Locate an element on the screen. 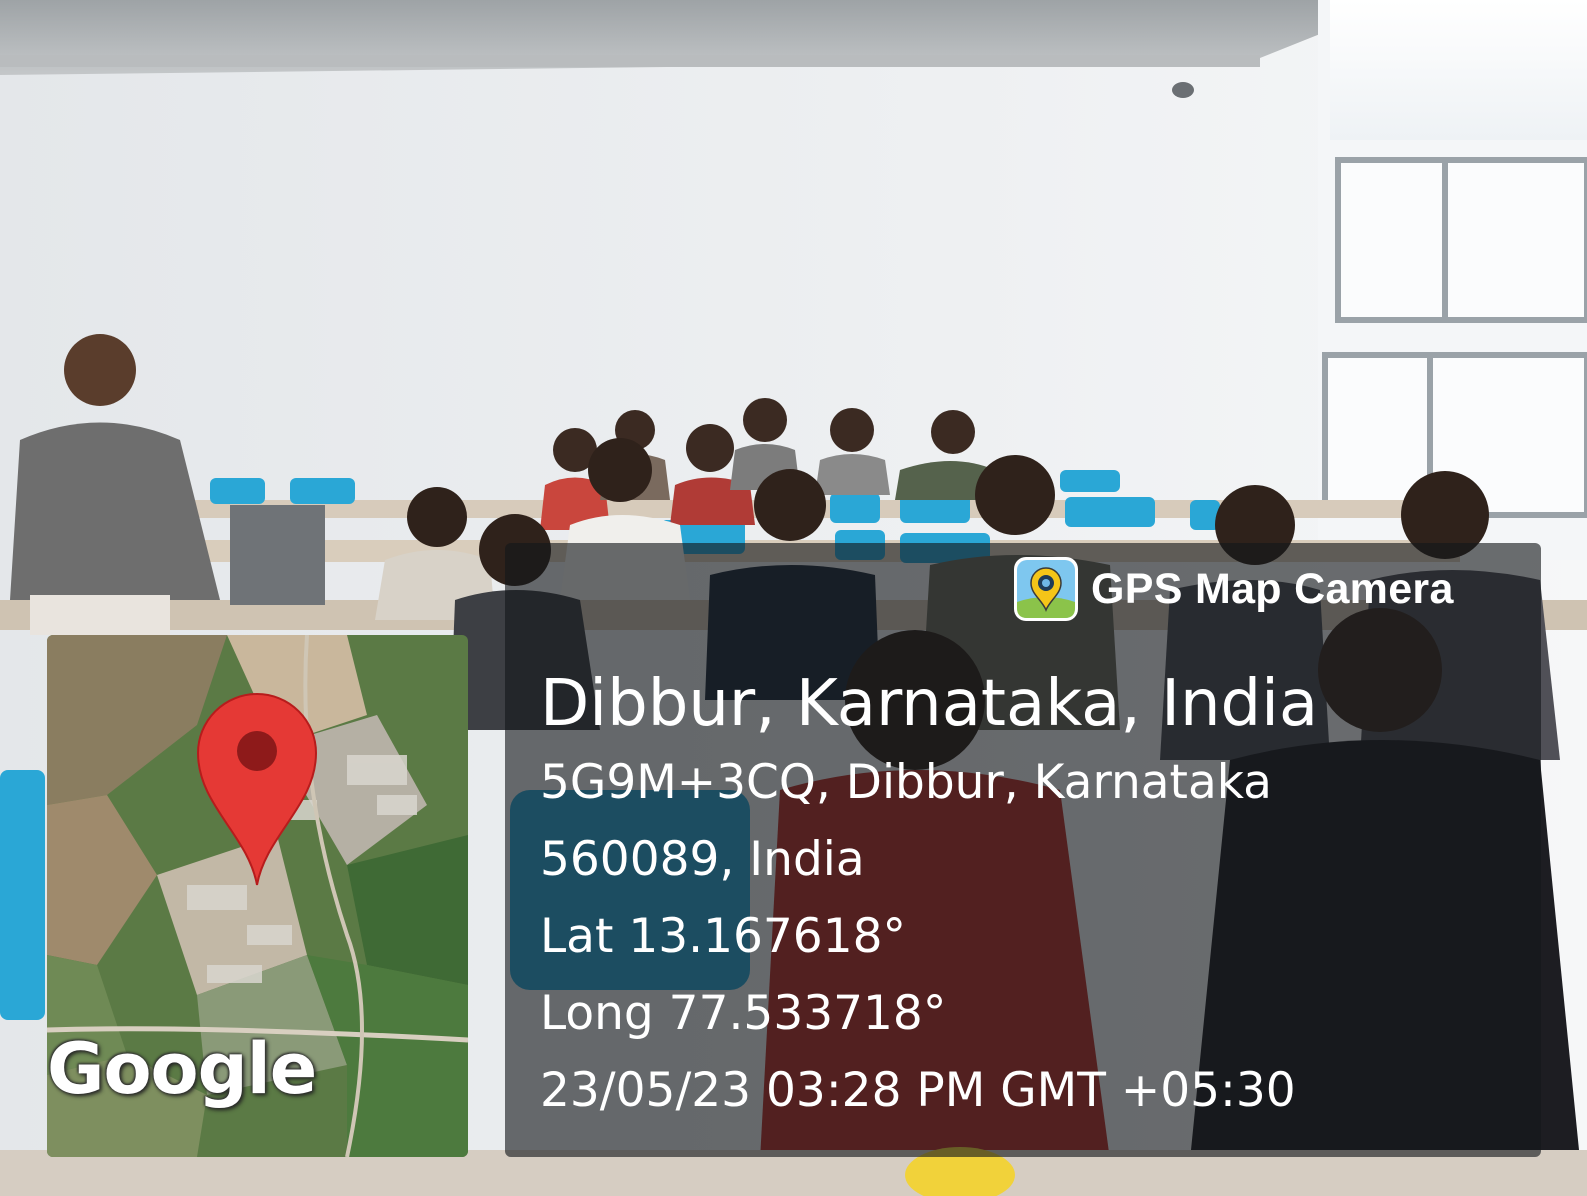 This screenshot has height=1196, width=1587. latitude: Lat 13.167618° is located at coordinates (723, 936).